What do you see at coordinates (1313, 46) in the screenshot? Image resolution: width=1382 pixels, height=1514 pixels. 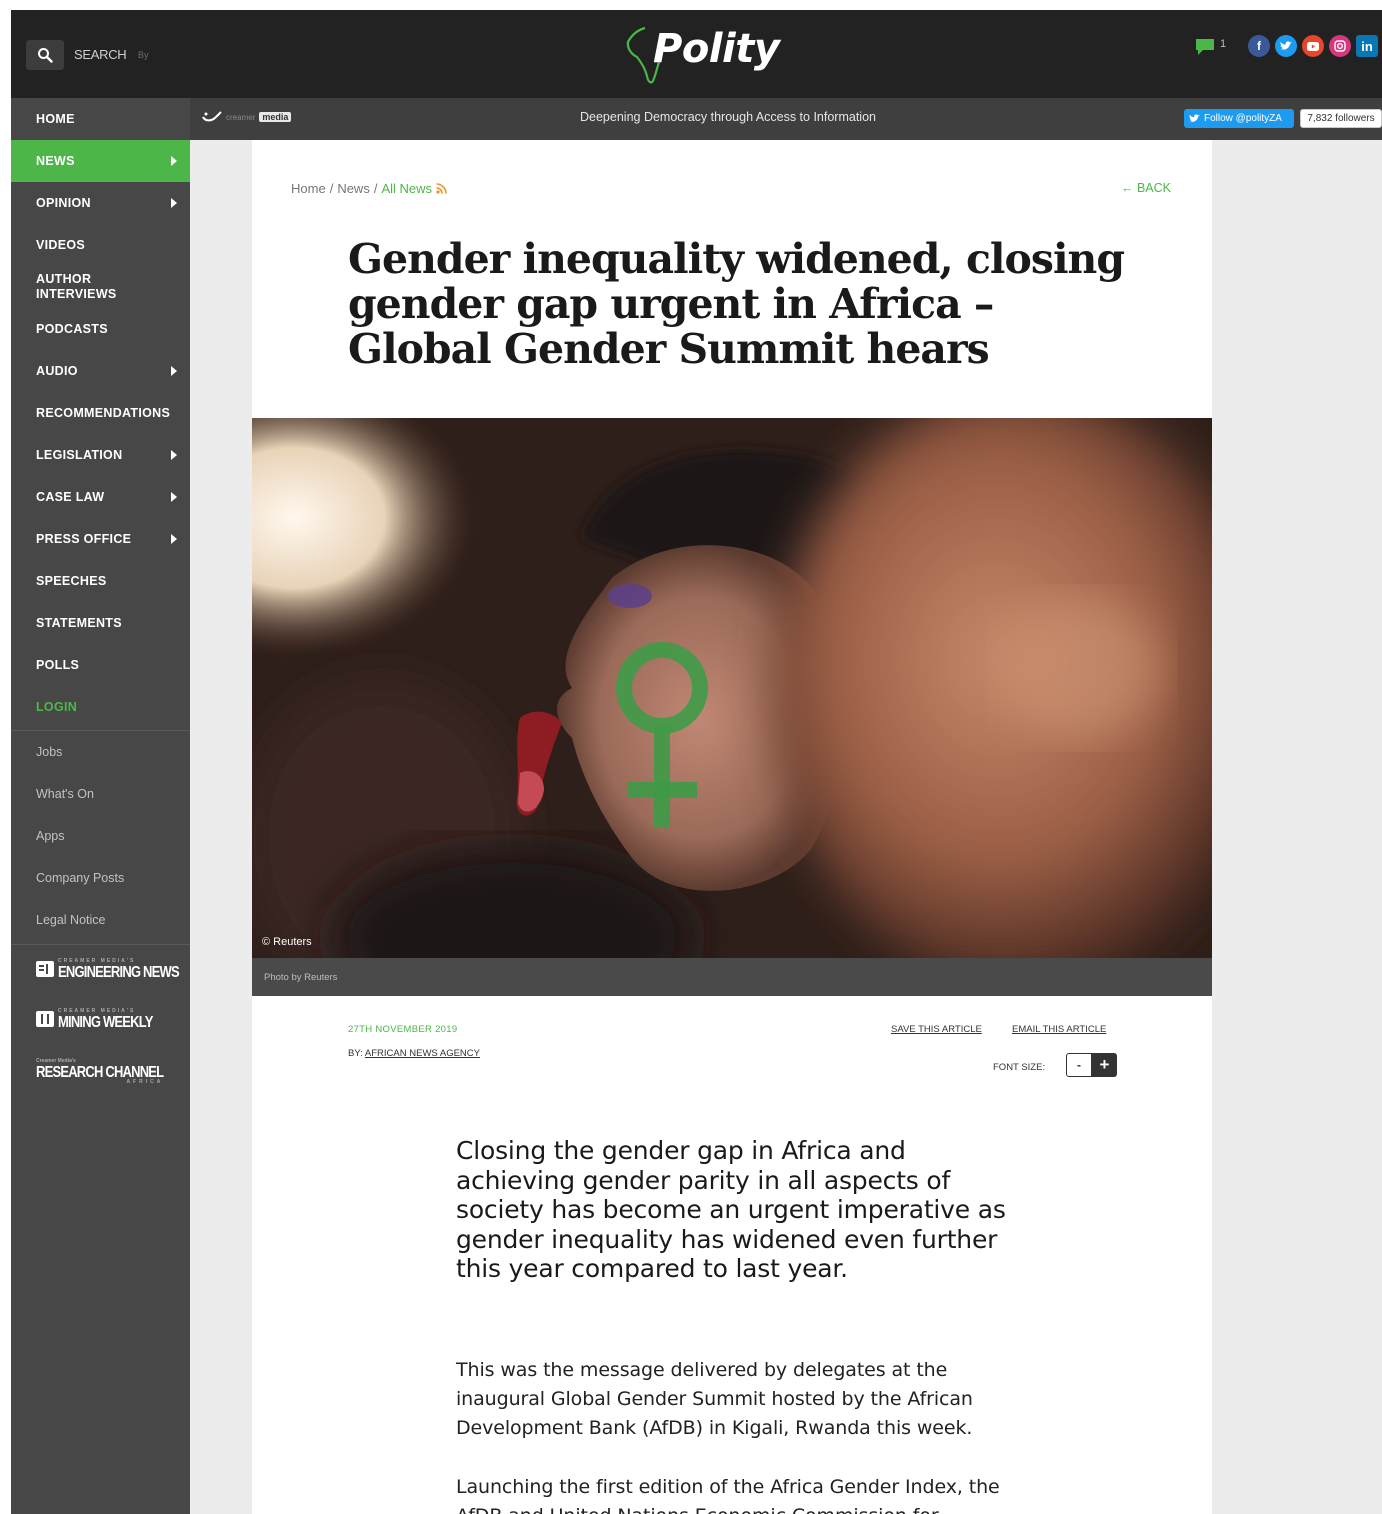 I see `youtube-icon` at bounding box center [1313, 46].